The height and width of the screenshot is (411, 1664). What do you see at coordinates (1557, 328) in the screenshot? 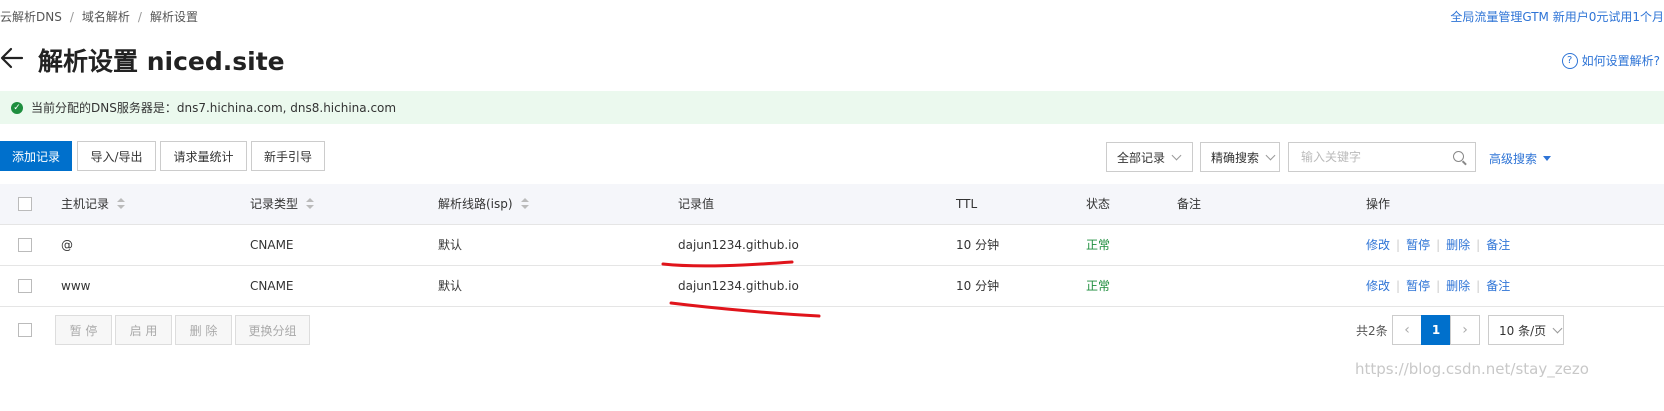
I see `chevron-down-icon` at bounding box center [1557, 328].